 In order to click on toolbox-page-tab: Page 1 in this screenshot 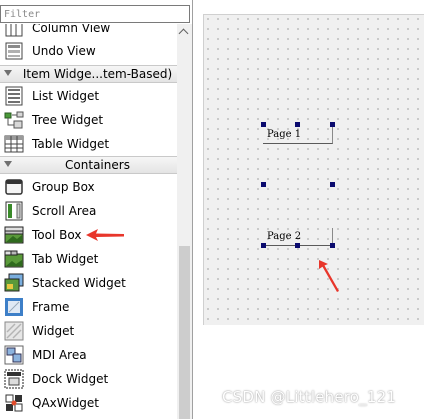, I will do `click(298, 135)`.